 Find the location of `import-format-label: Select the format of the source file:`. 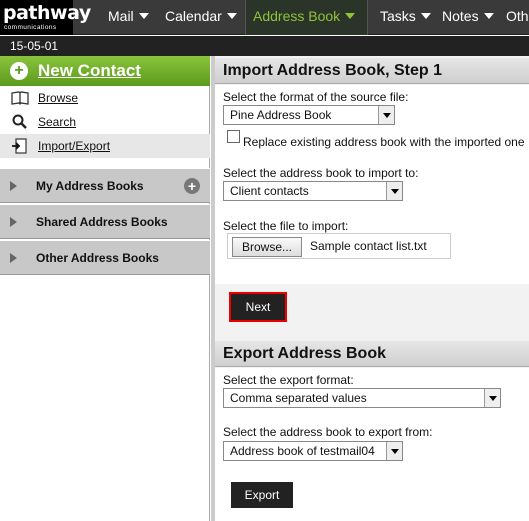

import-format-label: Select the format of the source file: is located at coordinates (316, 97).